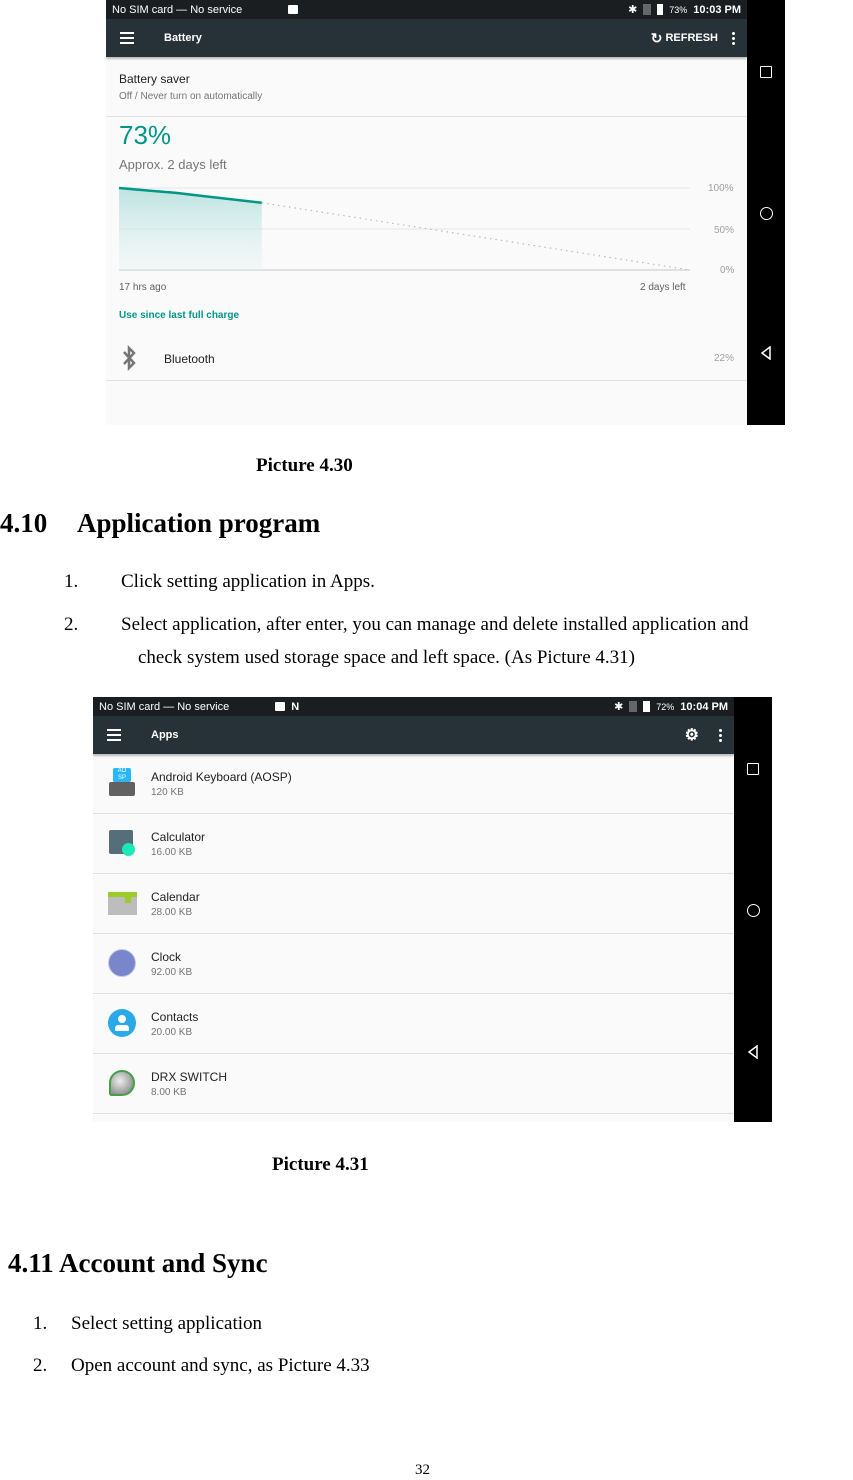 Image resolution: width=853 pixels, height=1480 pixels. What do you see at coordinates (172, 1032) in the screenshot?
I see `app-size: 20.00 KB` at bounding box center [172, 1032].